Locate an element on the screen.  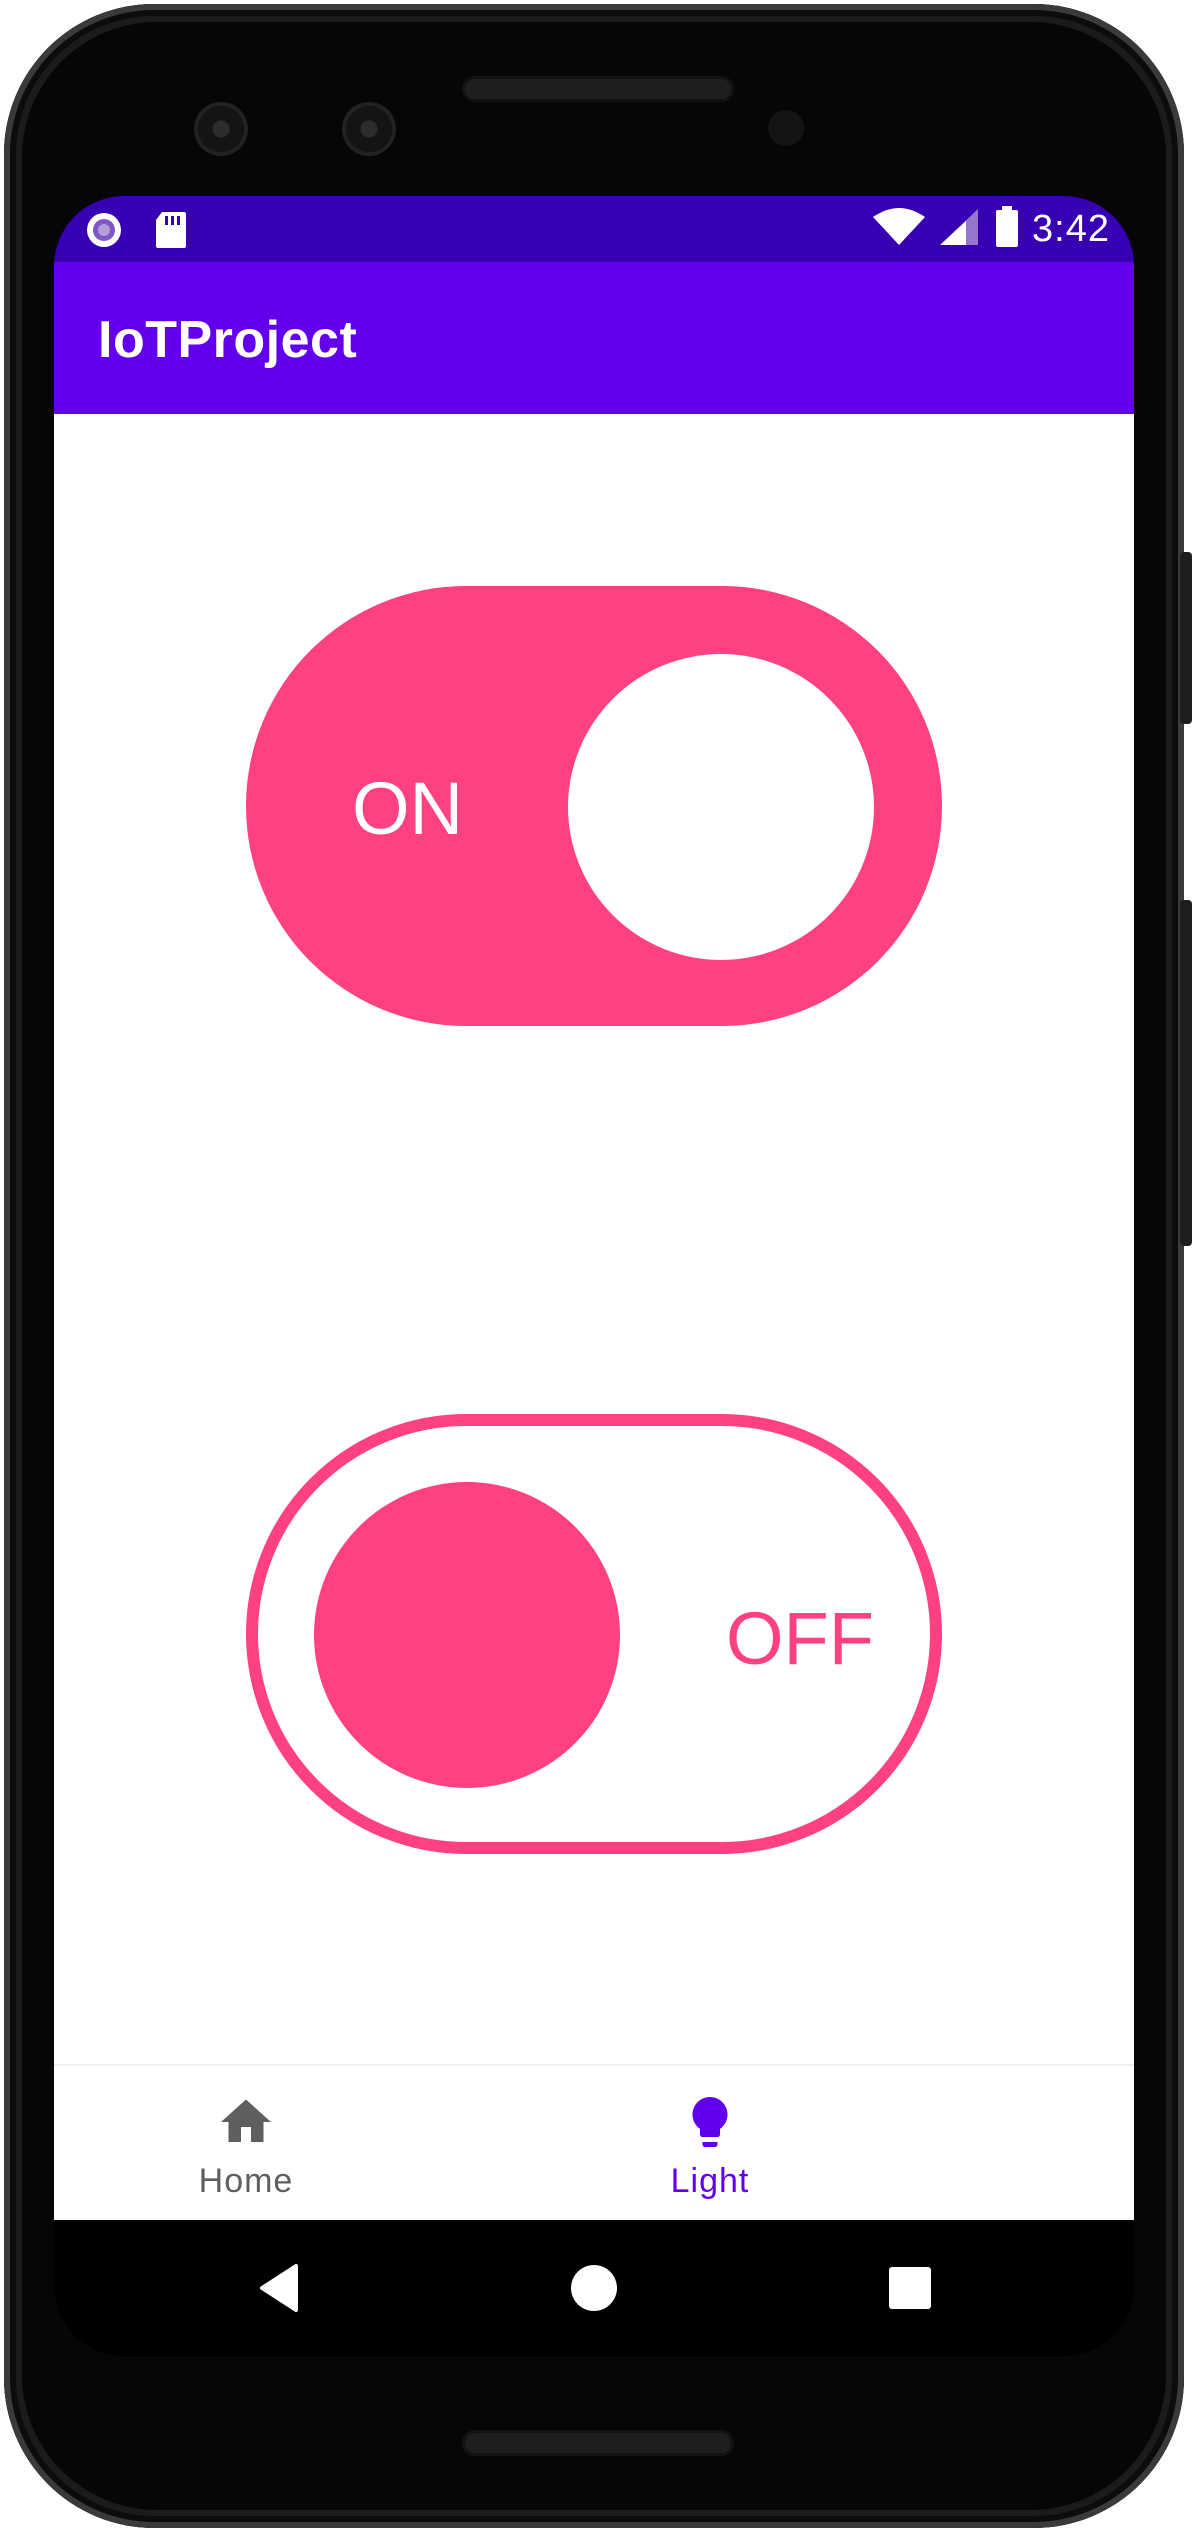
status-bar: 3:42 is located at coordinates (594, 229).